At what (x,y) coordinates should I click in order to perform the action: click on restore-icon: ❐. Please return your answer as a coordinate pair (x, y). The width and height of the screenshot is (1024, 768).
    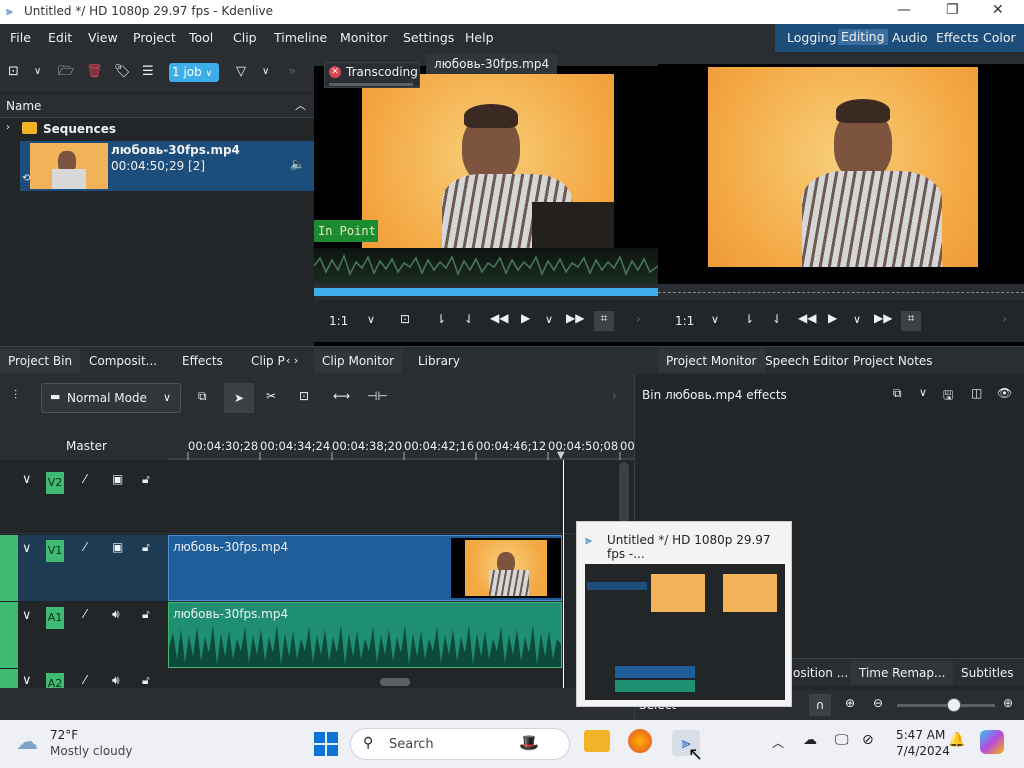
    Looking at the image, I should click on (952, 10).